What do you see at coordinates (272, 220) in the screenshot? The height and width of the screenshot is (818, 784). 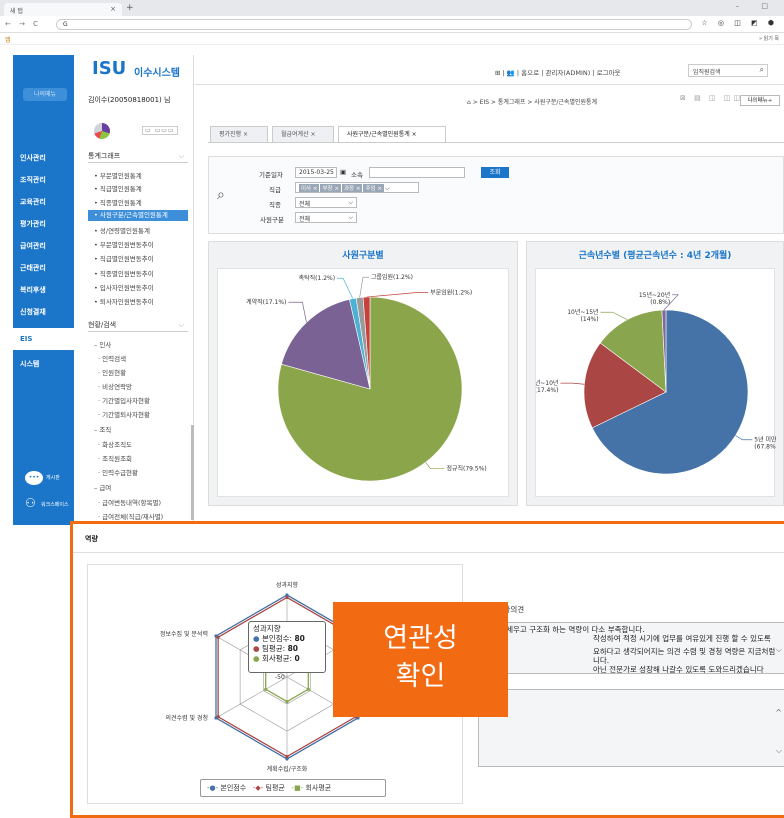 I see `emptype-label: 사원구분` at bounding box center [272, 220].